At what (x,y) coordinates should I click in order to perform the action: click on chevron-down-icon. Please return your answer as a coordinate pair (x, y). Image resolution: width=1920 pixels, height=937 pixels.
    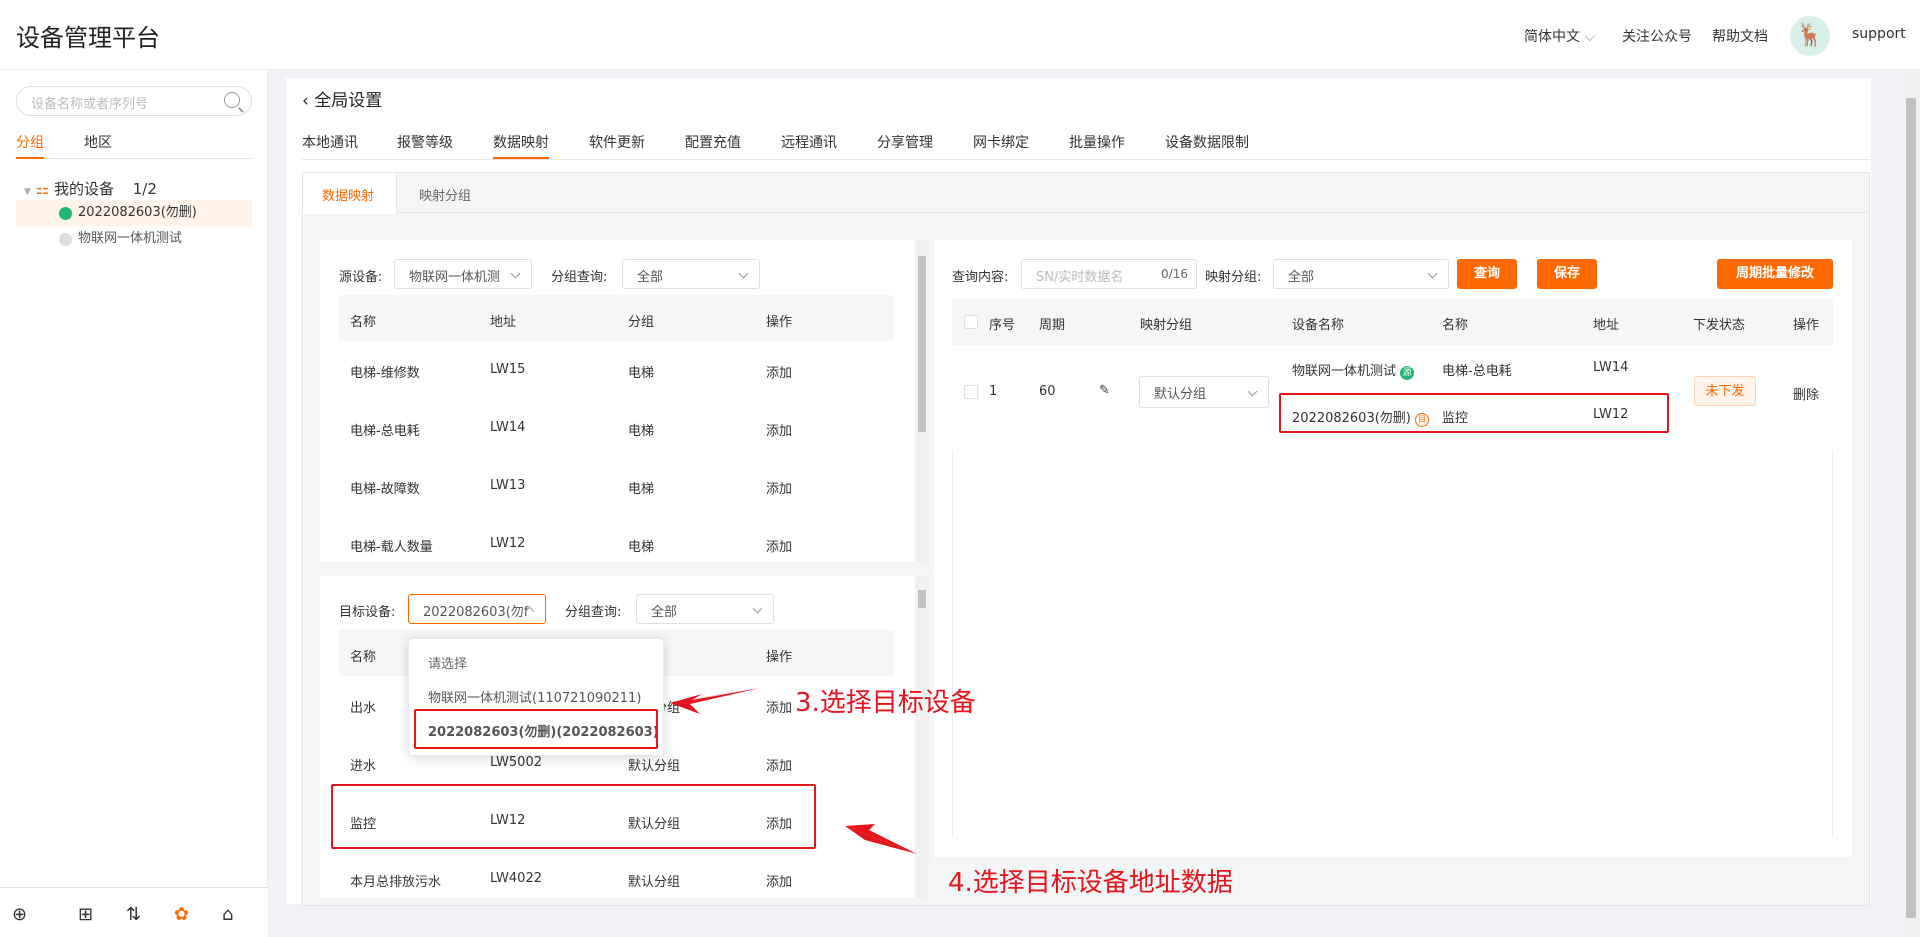
    Looking at the image, I should click on (757, 608).